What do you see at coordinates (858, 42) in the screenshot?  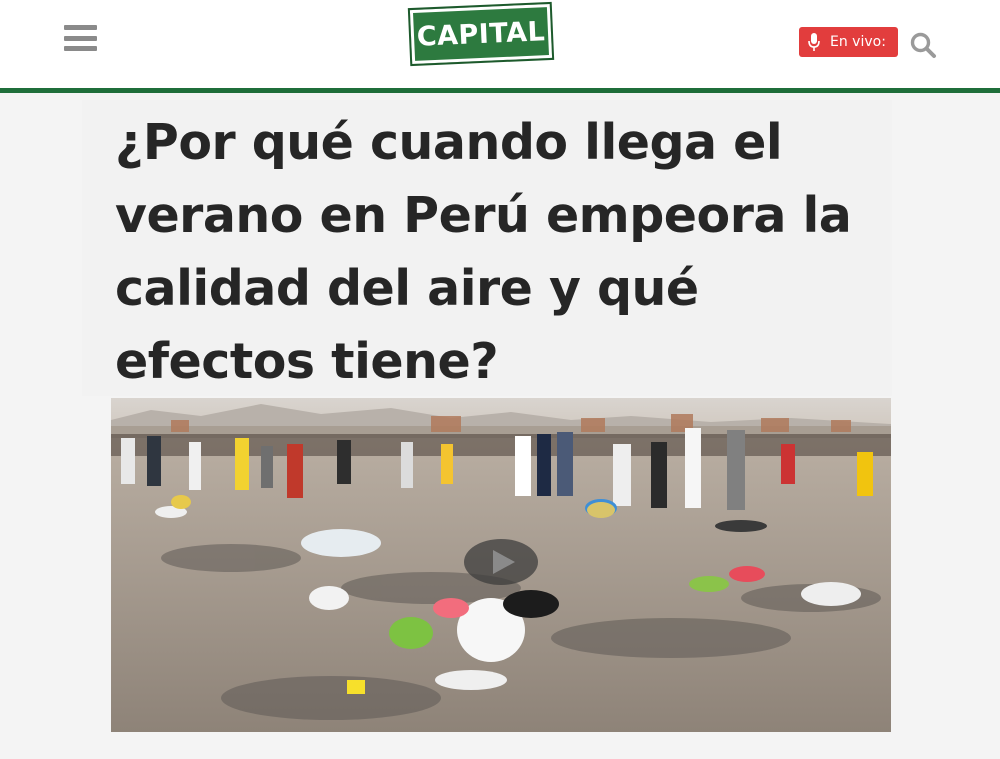 I see `live-button-label: En vivo:` at bounding box center [858, 42].